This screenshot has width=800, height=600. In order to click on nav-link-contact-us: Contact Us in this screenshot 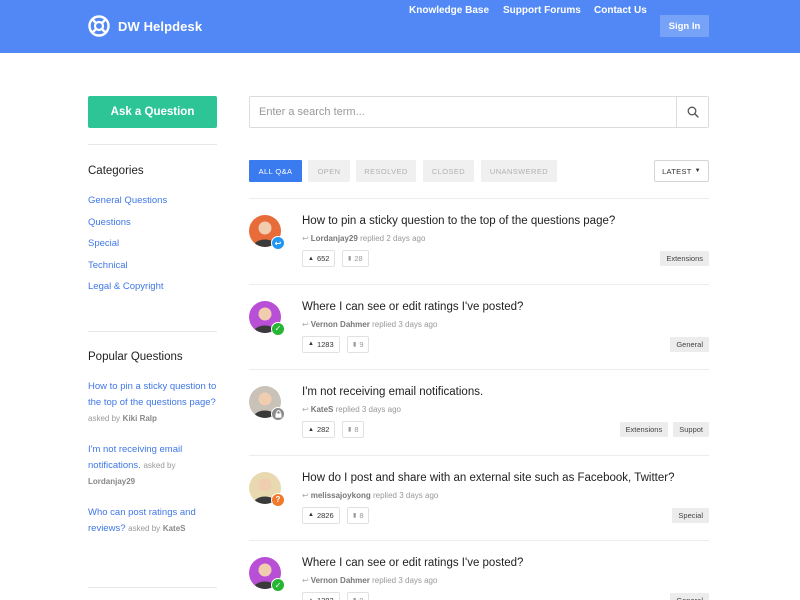, I will do `click(620, 10)`.